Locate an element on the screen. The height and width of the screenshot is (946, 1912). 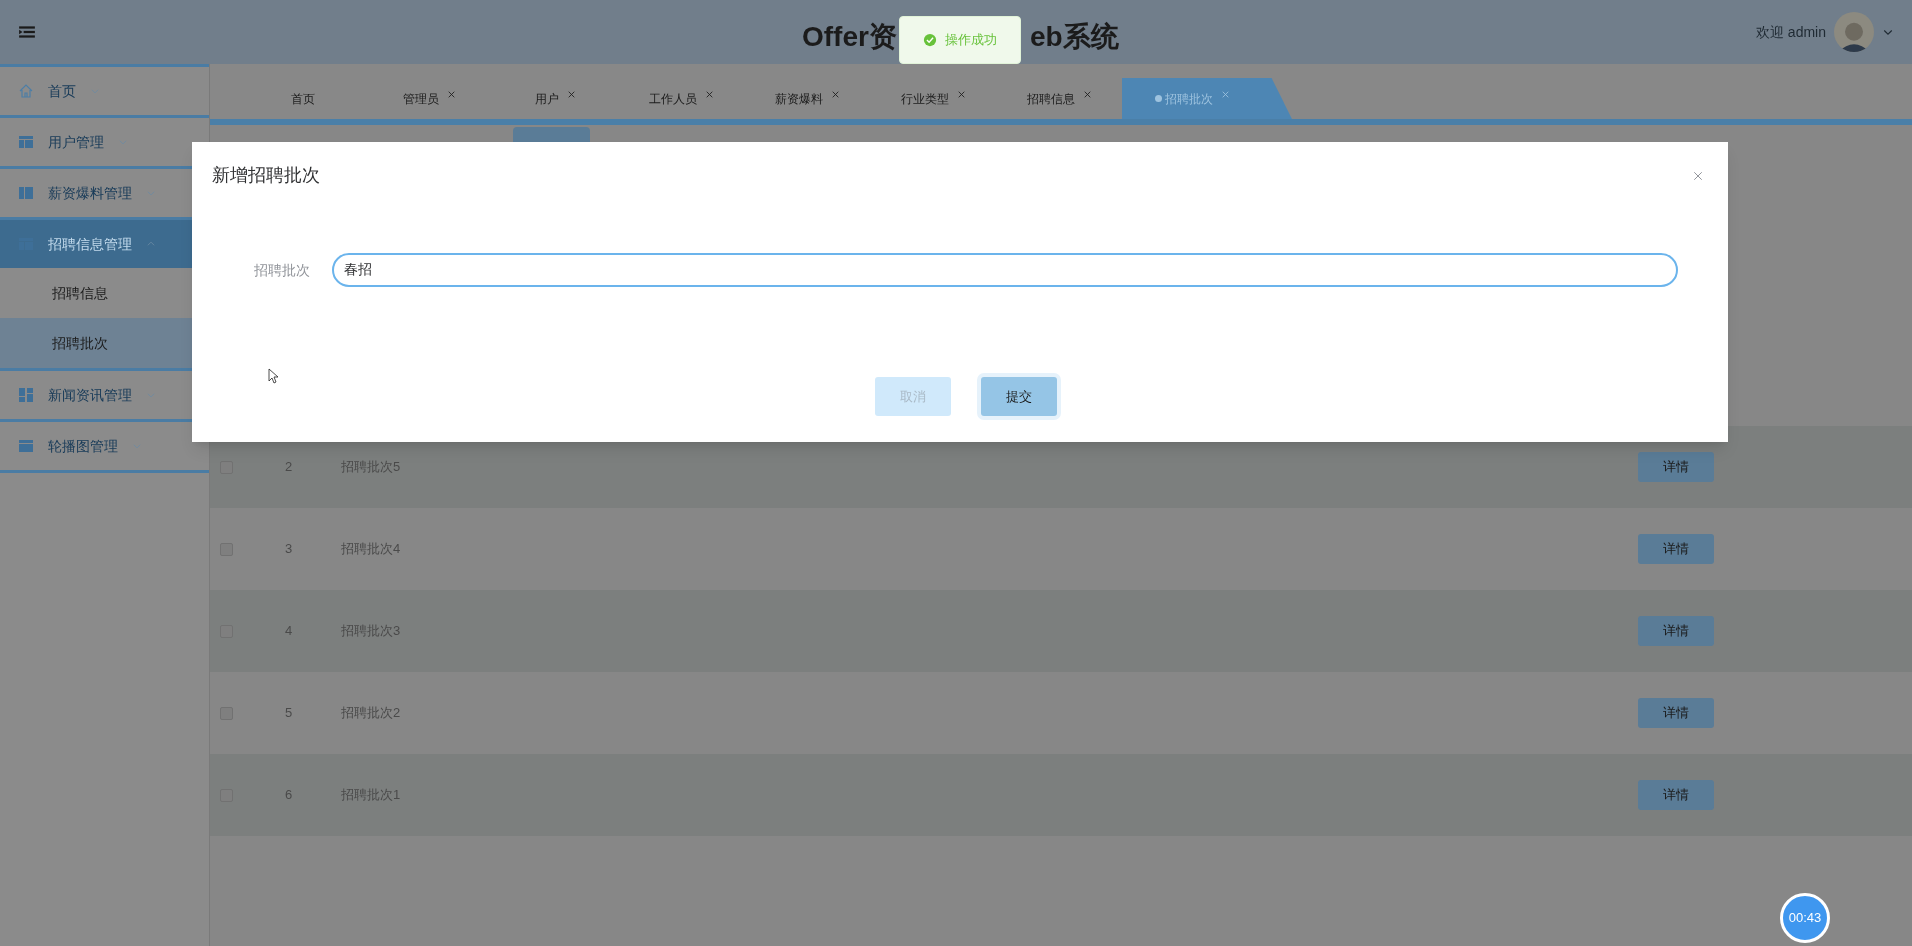
success-icon is located at coordinates (930, 40).